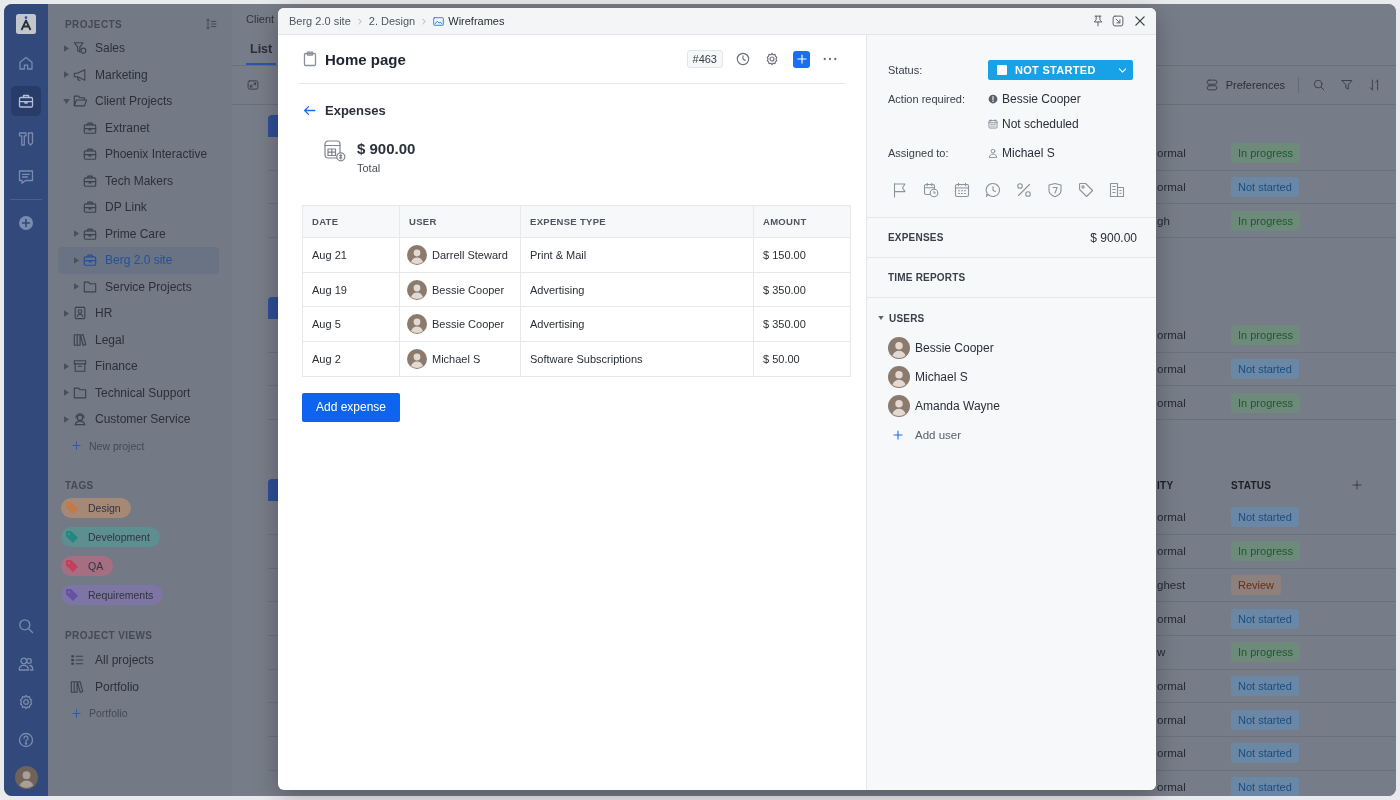 Image resolution: width=1400 pixels, height=800 pixels. Describe the element at coordinates (1113, 237) in the screenshot. I see `expense-total: $ 900.00` at that location.